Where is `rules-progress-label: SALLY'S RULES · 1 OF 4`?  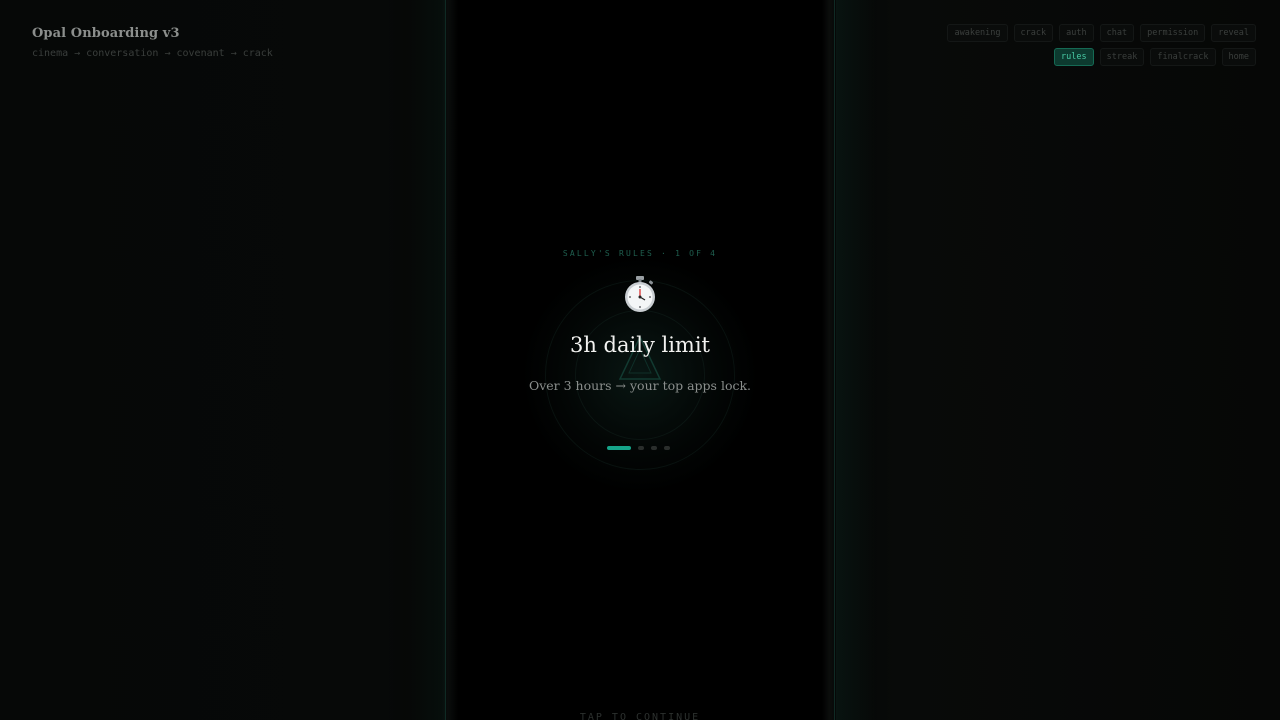 rules-progress-label: SALLY'S RULES · 1 OF 4 is located at coordinates (640, 253).